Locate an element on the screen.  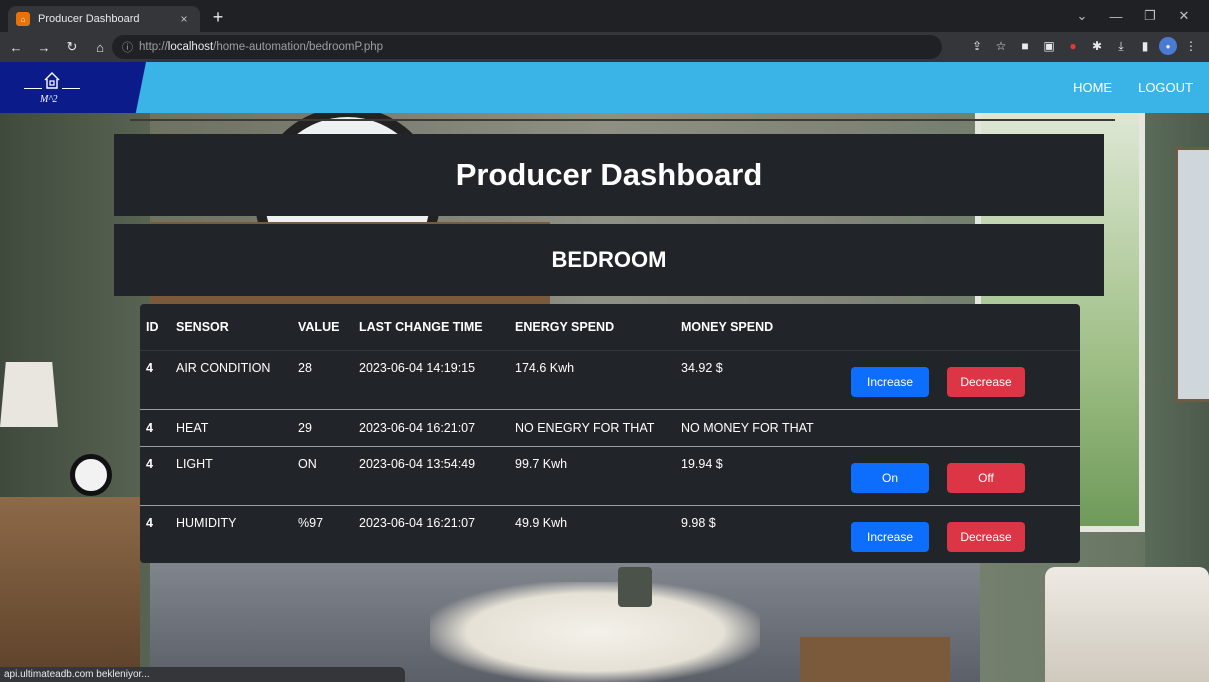
url-path: /home-automation/bedroomP.php is located at coordinates (298, 47).